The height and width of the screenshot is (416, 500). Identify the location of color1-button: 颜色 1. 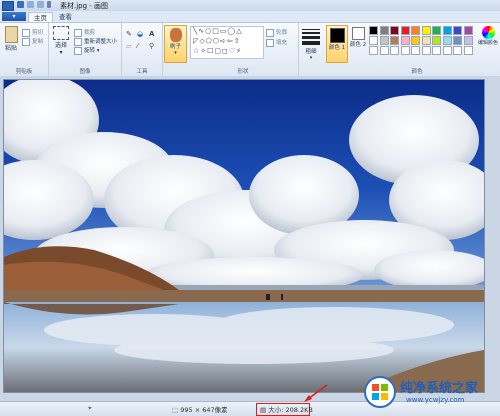
(337, 44).